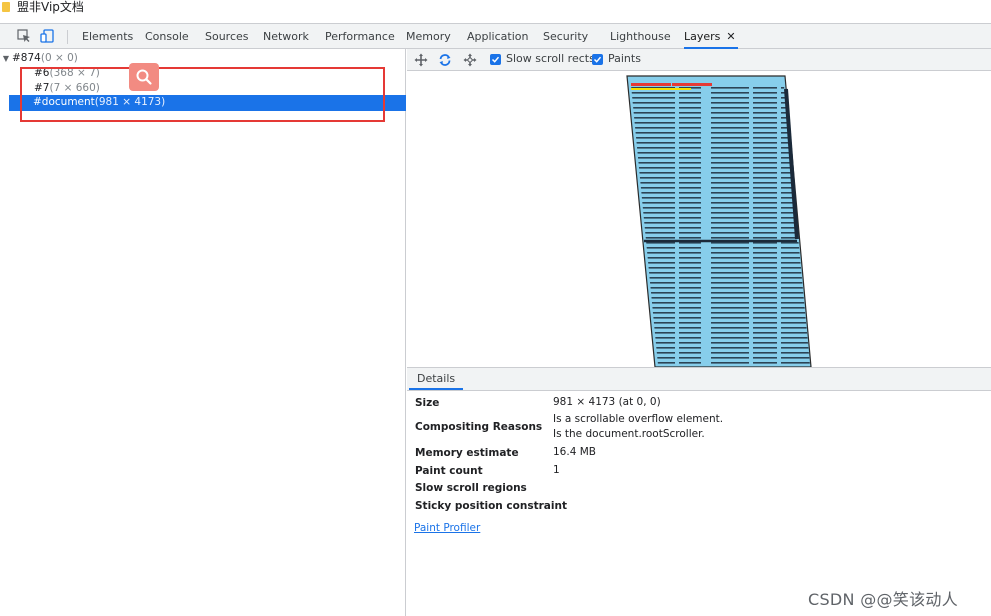 The width and height of the screenshot is (991, 616). What do you see at coordinates (26, 58) in the screenshot?
I see `layer-name: #874` at bounding box center [26, 58].